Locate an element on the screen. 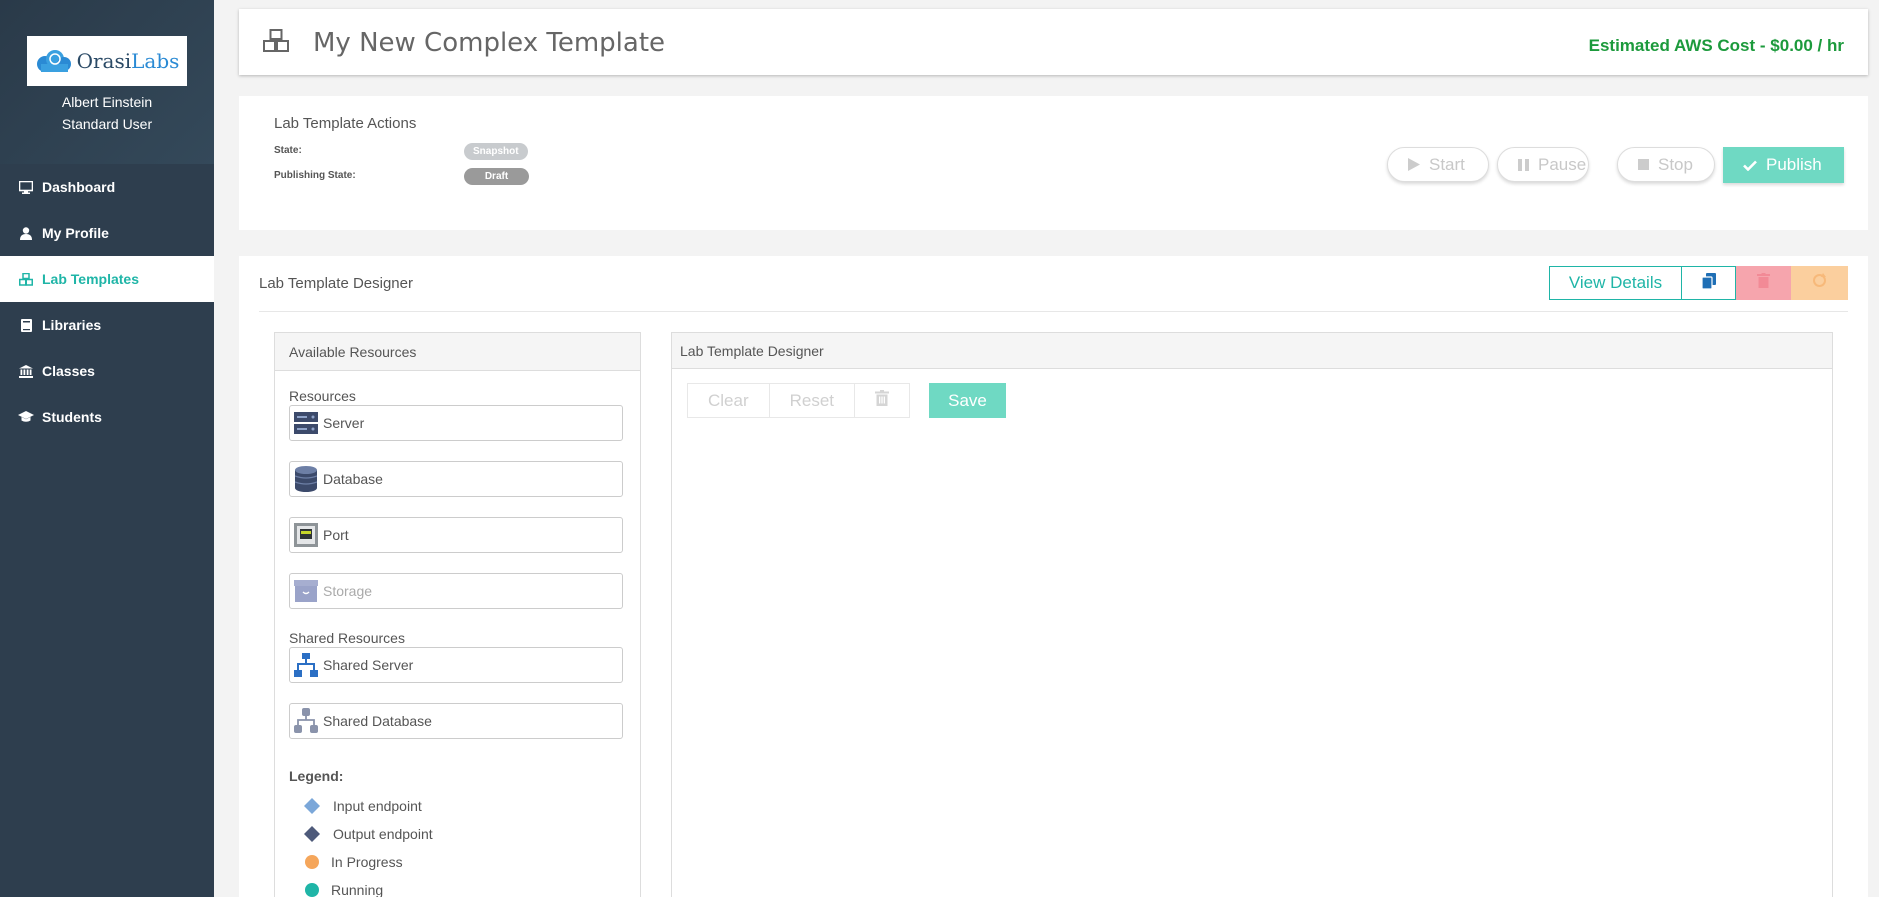  resource-shared-database: Shared Database is located at coordinates (456, 721).